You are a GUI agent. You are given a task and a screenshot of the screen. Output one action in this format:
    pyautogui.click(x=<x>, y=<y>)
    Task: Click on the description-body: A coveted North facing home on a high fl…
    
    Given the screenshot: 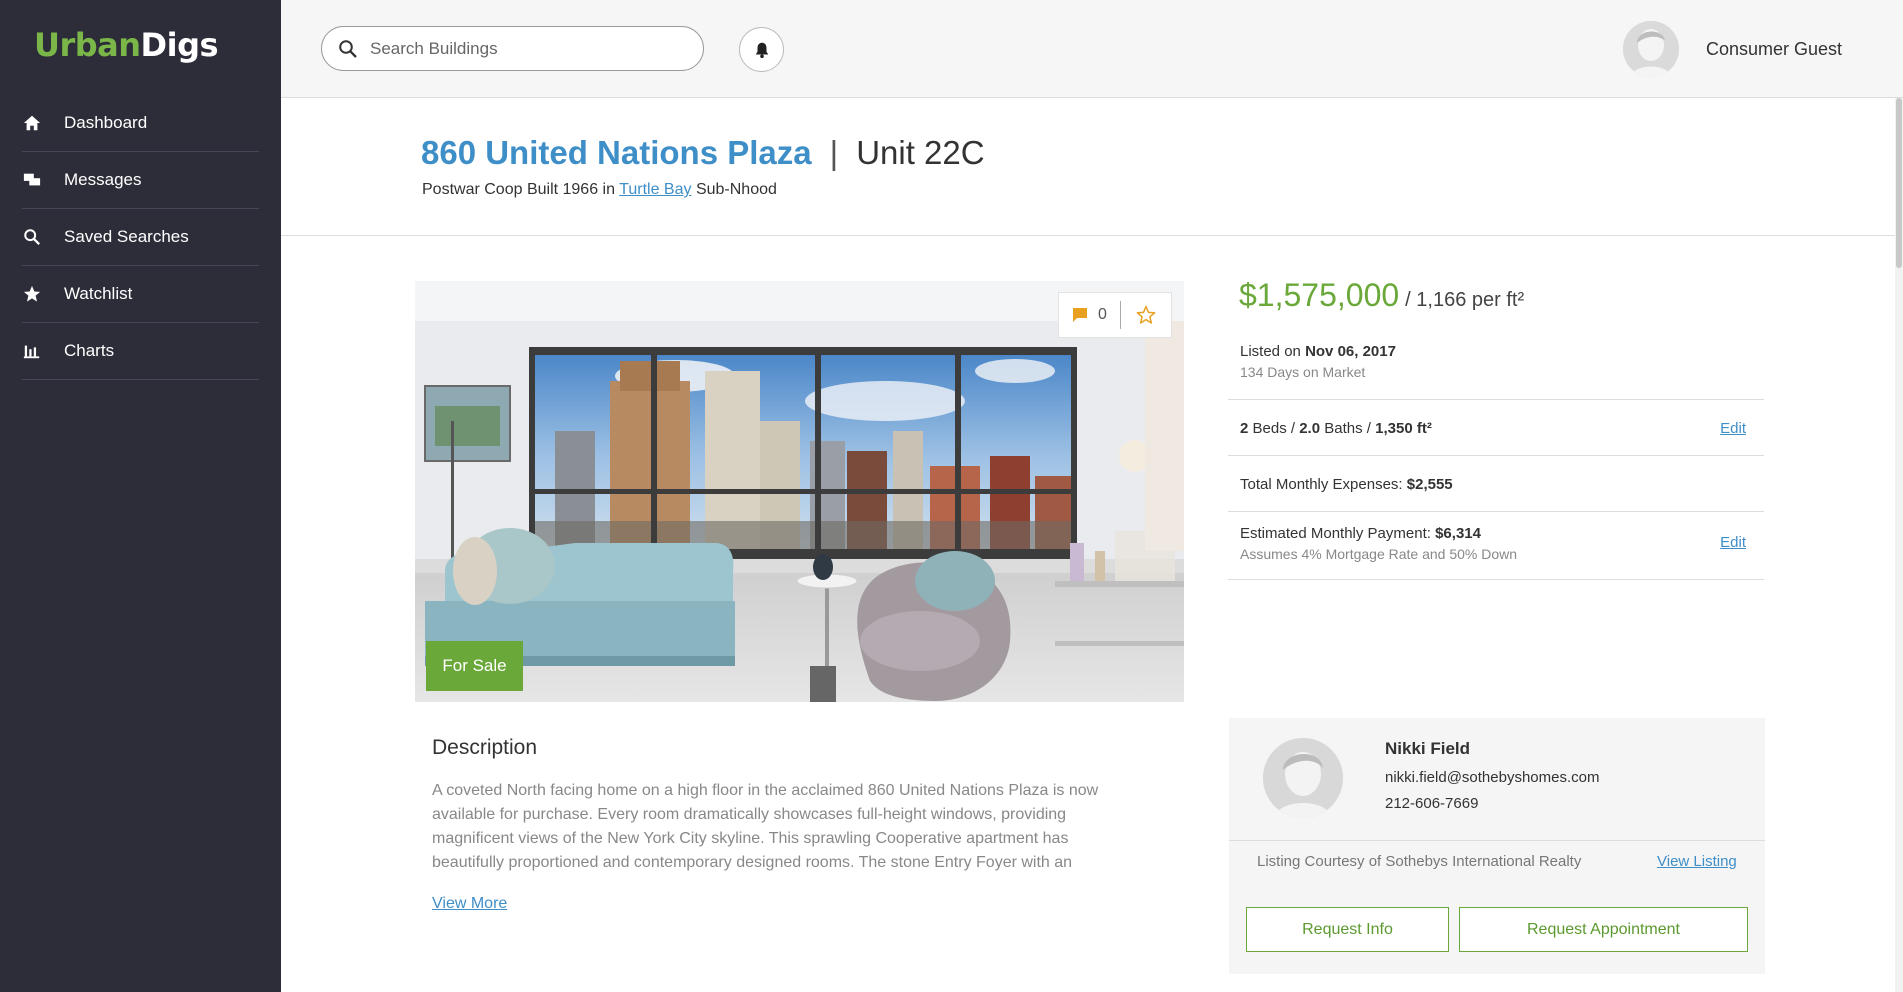 What is the action you would take?
    pyautogui.click(x=765, y=826)
    